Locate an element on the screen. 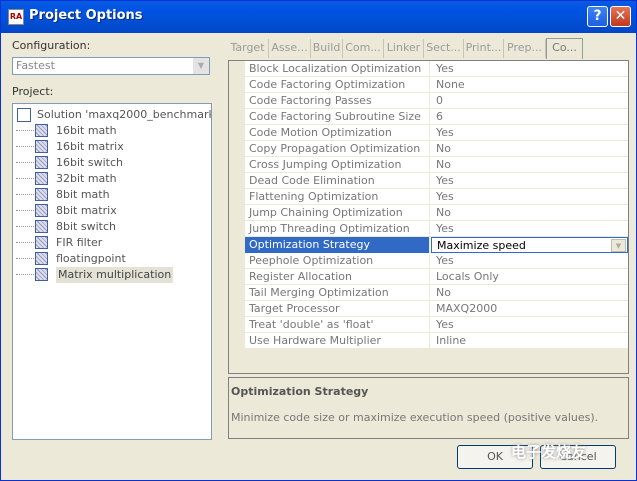  property-row: Code Factoring Passes 0 is located at coordinates (436, 101).